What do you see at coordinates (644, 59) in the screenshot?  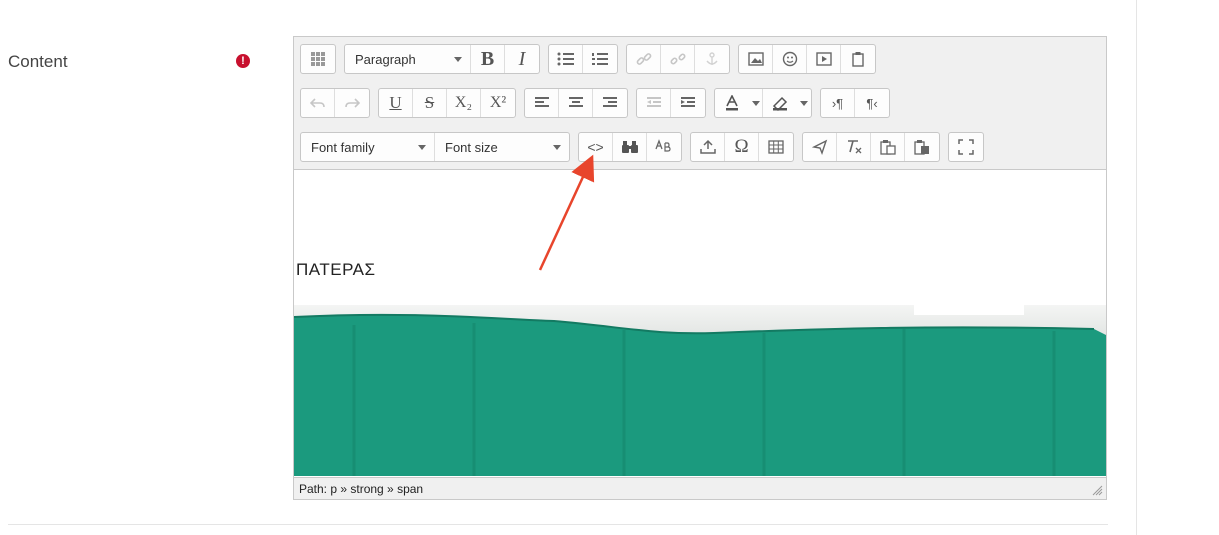 I see `link-icon` at bounding box center [644, 59].